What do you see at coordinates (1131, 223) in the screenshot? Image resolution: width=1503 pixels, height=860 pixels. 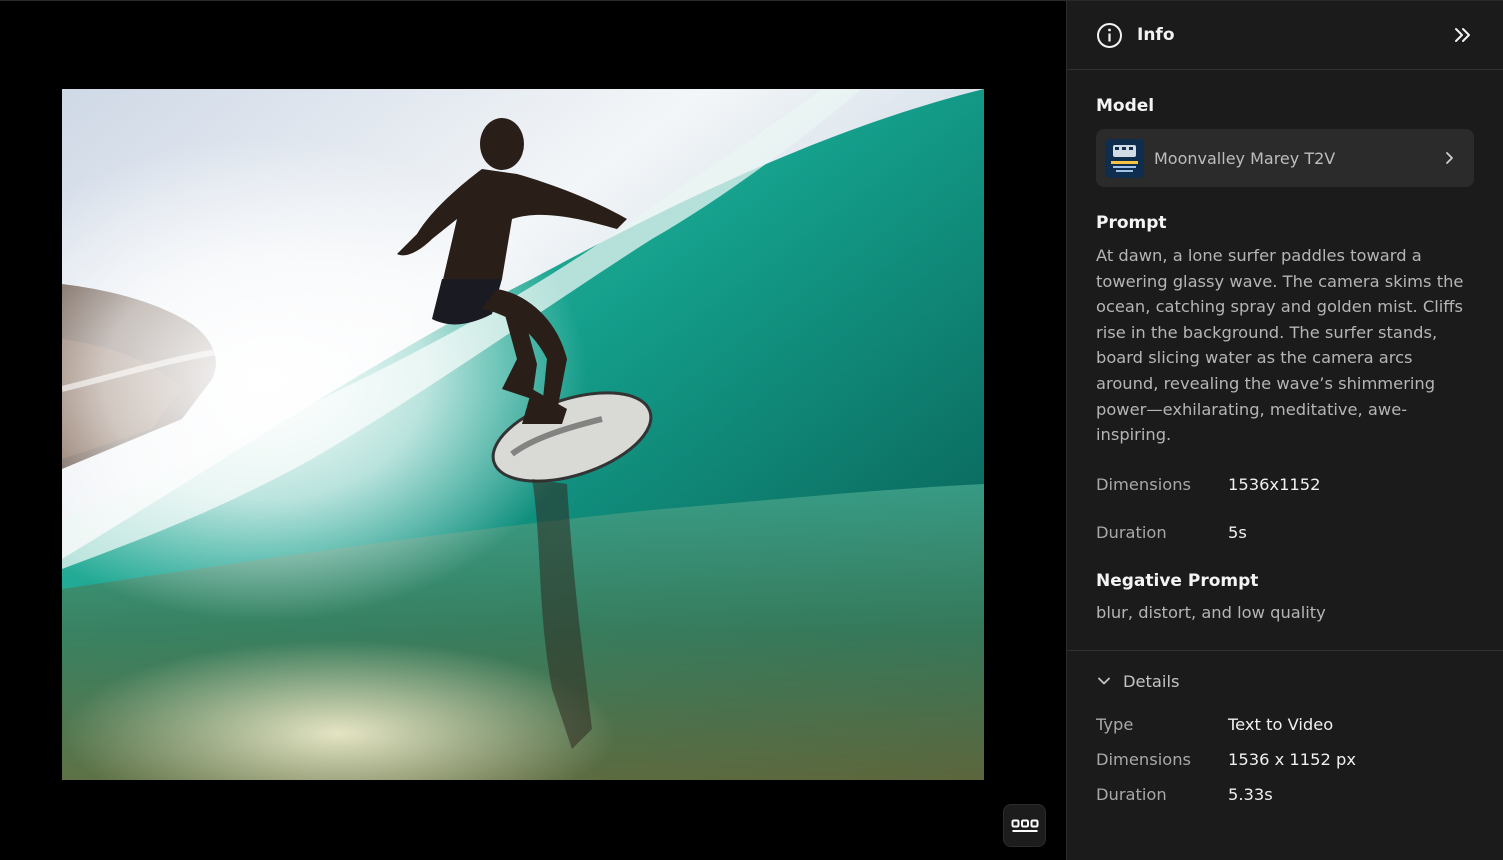 I see `prompt-section-title: Prompt` at bounding box center [1131, 223].